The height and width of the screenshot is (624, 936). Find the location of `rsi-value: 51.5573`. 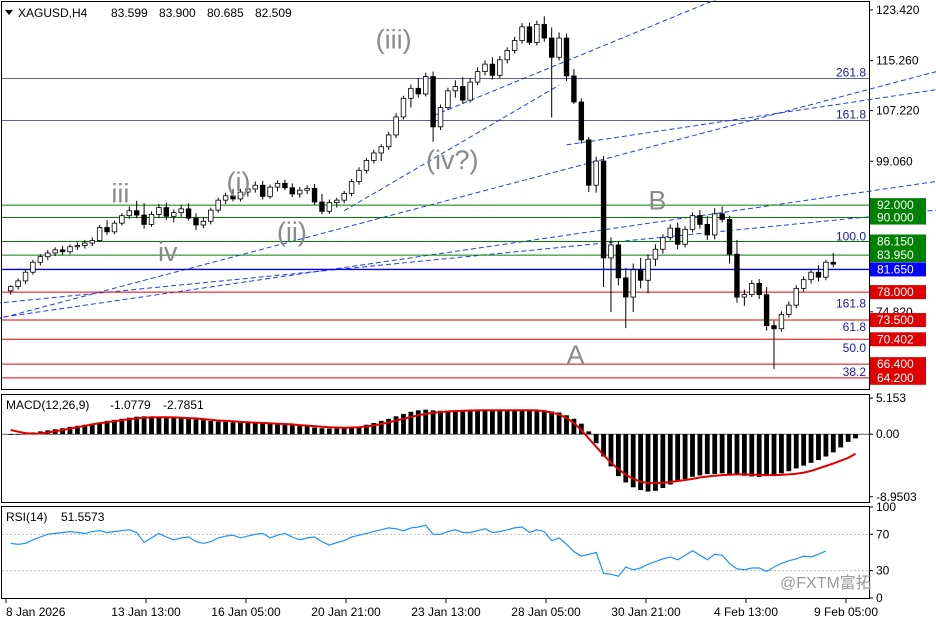

rsi-value: 51.5573 is located at coordinates (83, 517).